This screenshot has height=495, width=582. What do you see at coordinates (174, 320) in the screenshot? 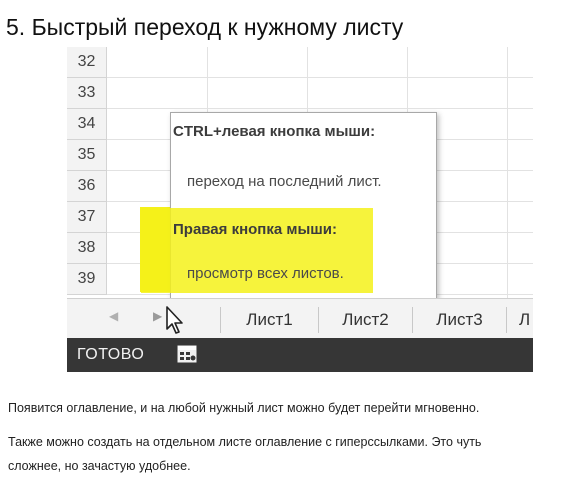
I see `mouse-pointer-icon` at bounding box center [174, 320].